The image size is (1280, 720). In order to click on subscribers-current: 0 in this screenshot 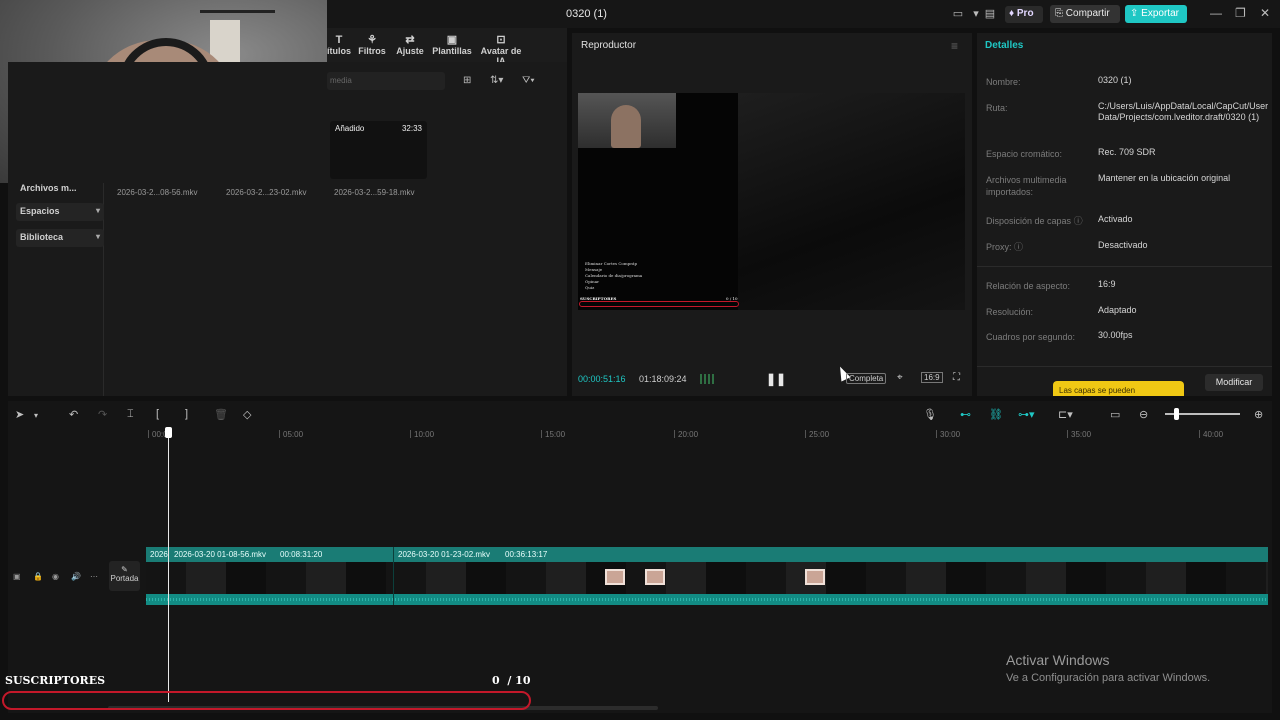, I will do `click(496, 680)`.